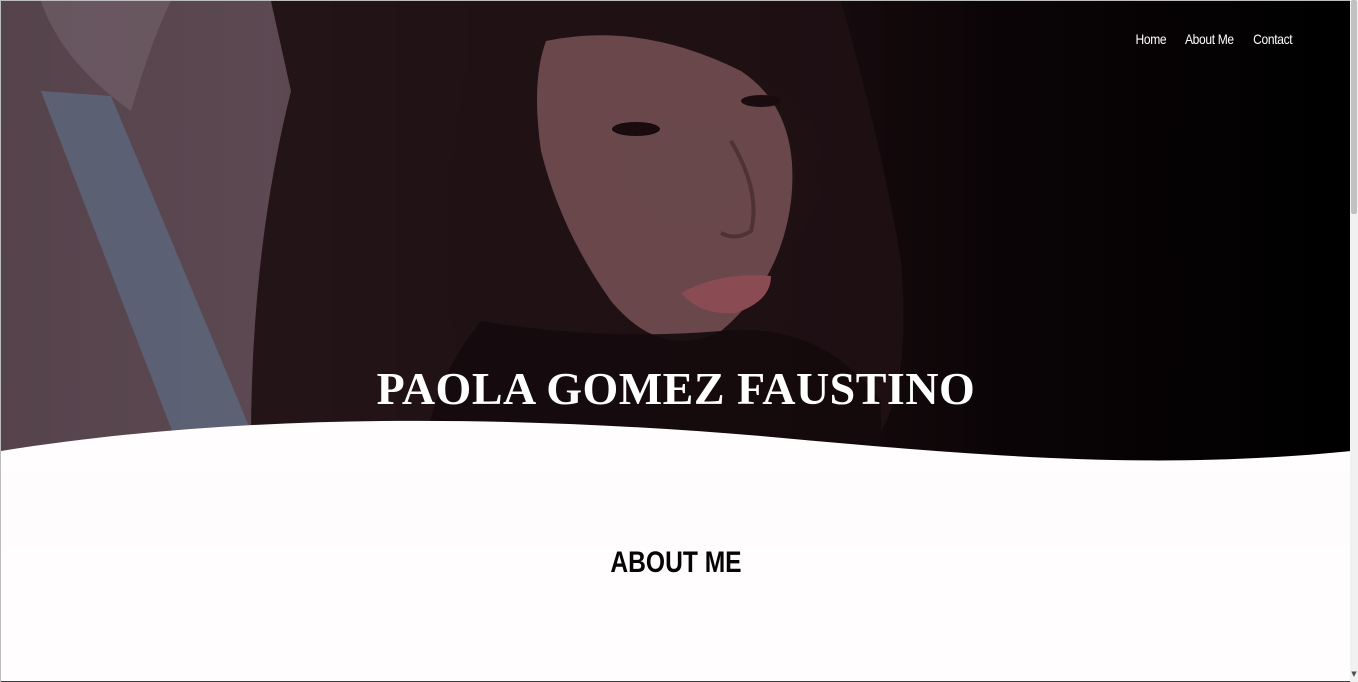 The height and width of the screenshot is (682, 1358). I want to click on main-nav: Home About Me Contact, so click(1214, 39).